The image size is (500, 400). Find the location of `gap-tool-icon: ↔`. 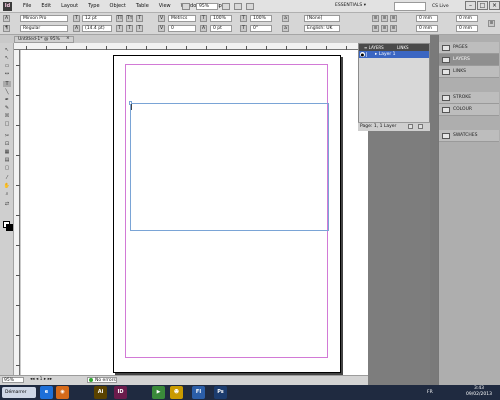

gap-tool-icon: ↔ is located at coordinates (7, 74).